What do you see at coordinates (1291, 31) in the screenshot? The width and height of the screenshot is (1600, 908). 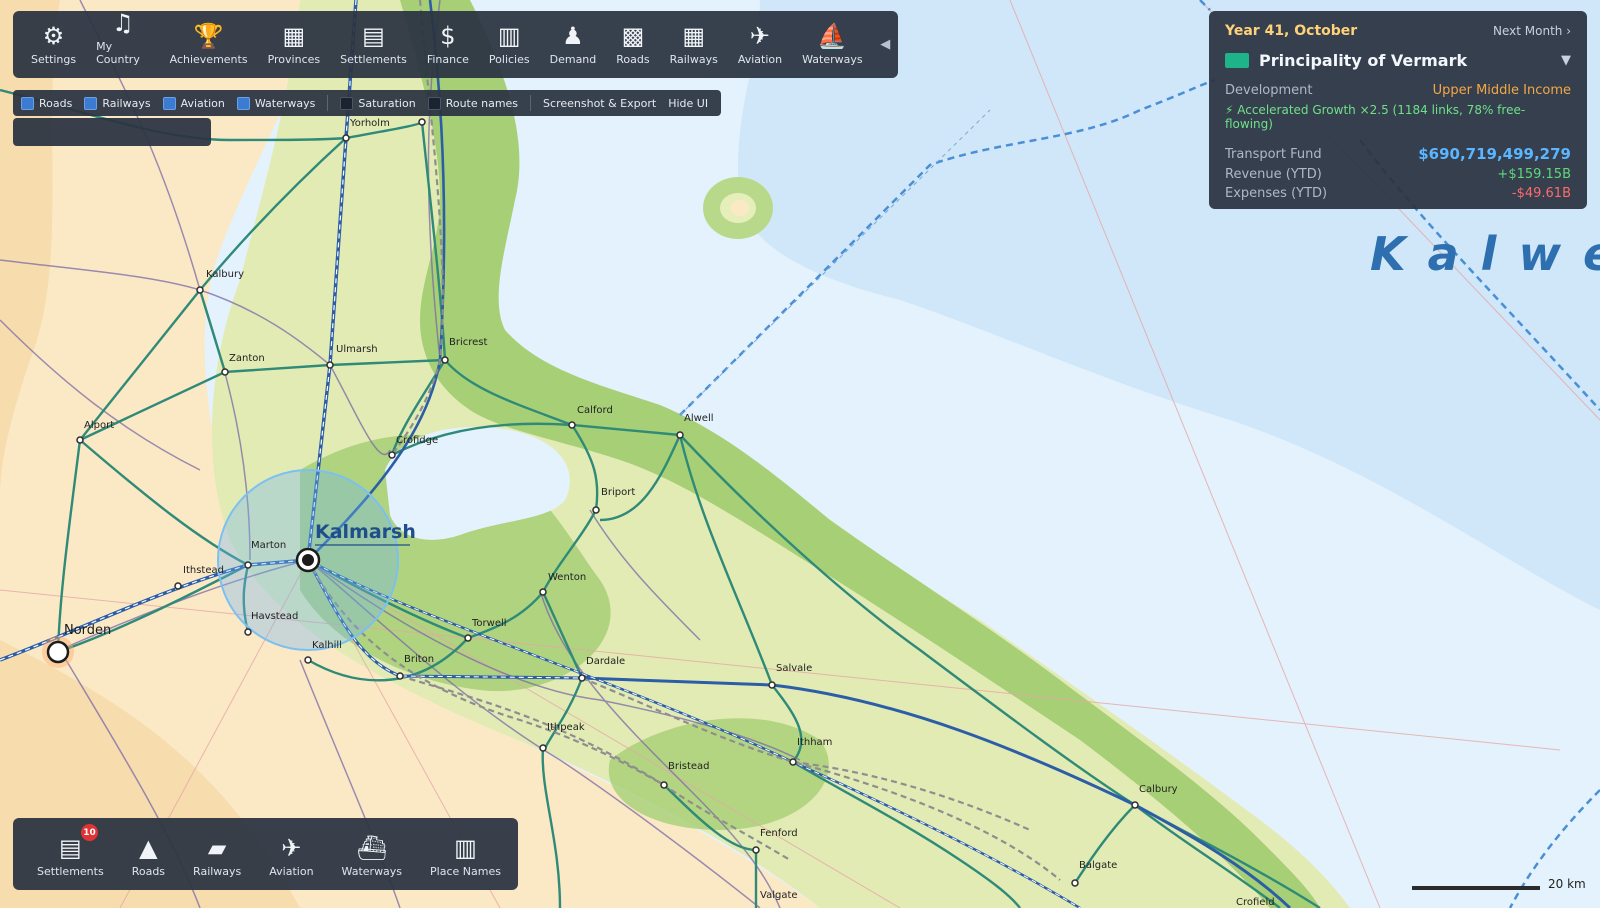 I see `game-date: Year 41, October` at bounding box center [1291, 31].